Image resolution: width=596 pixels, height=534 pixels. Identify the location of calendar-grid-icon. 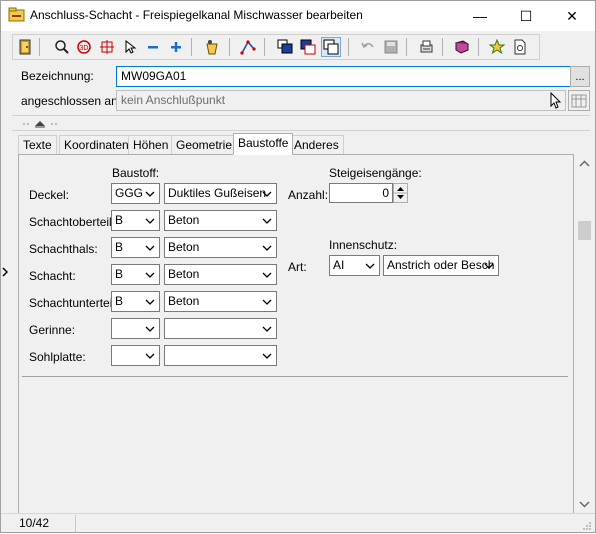
(579, 100).